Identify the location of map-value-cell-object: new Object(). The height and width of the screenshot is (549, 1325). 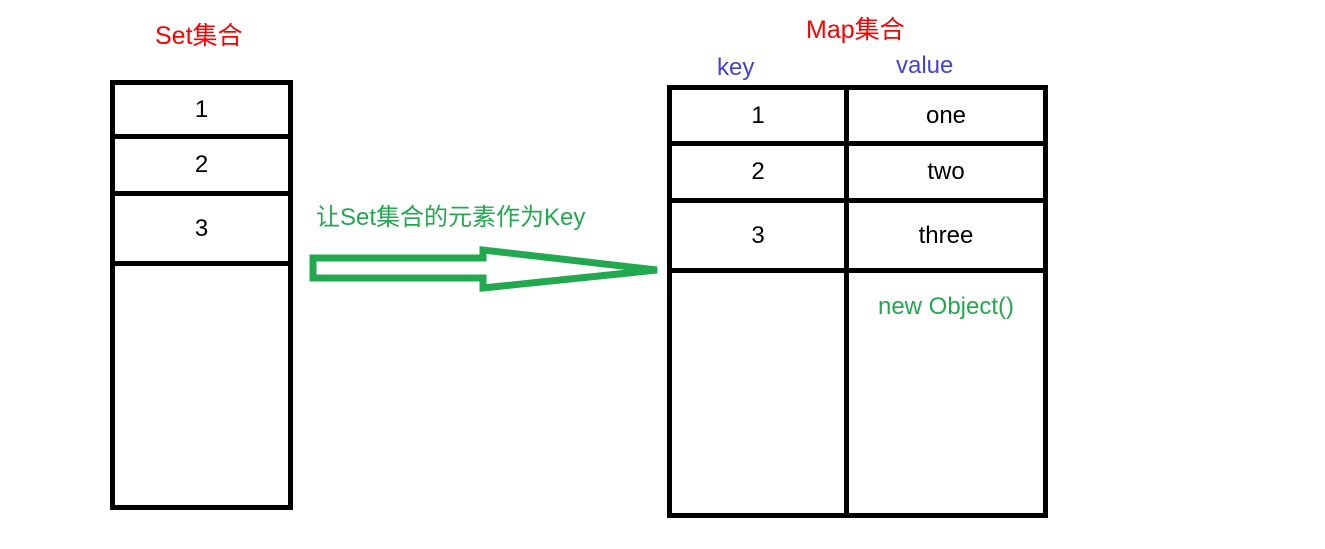
(946, 306).